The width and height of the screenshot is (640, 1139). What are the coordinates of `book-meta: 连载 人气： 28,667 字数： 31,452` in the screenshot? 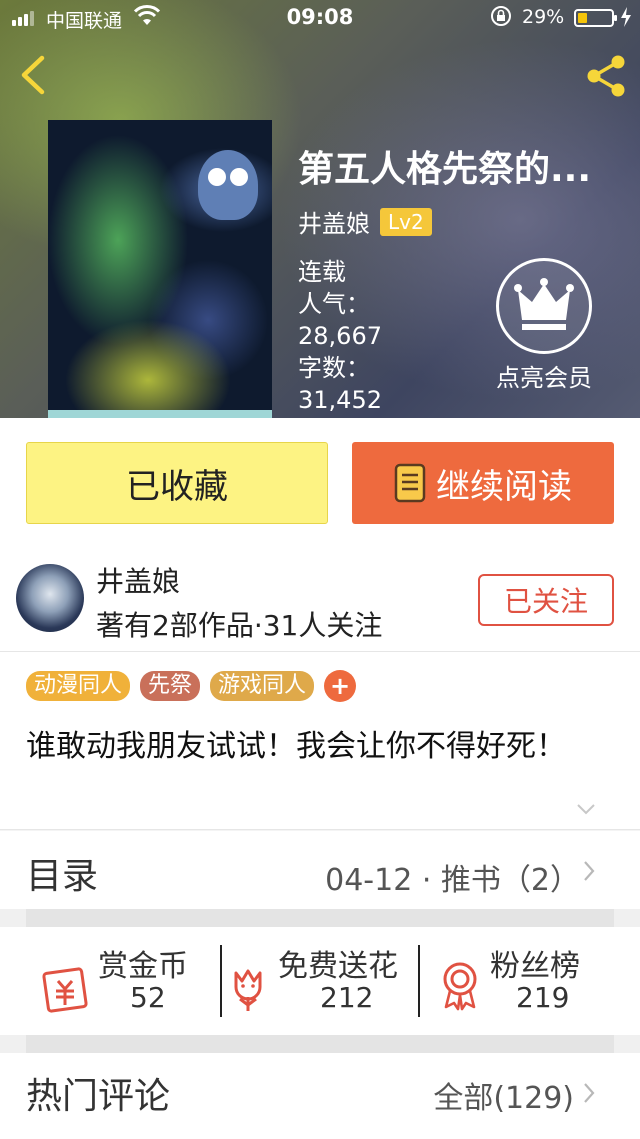 It's located at (340, 336).